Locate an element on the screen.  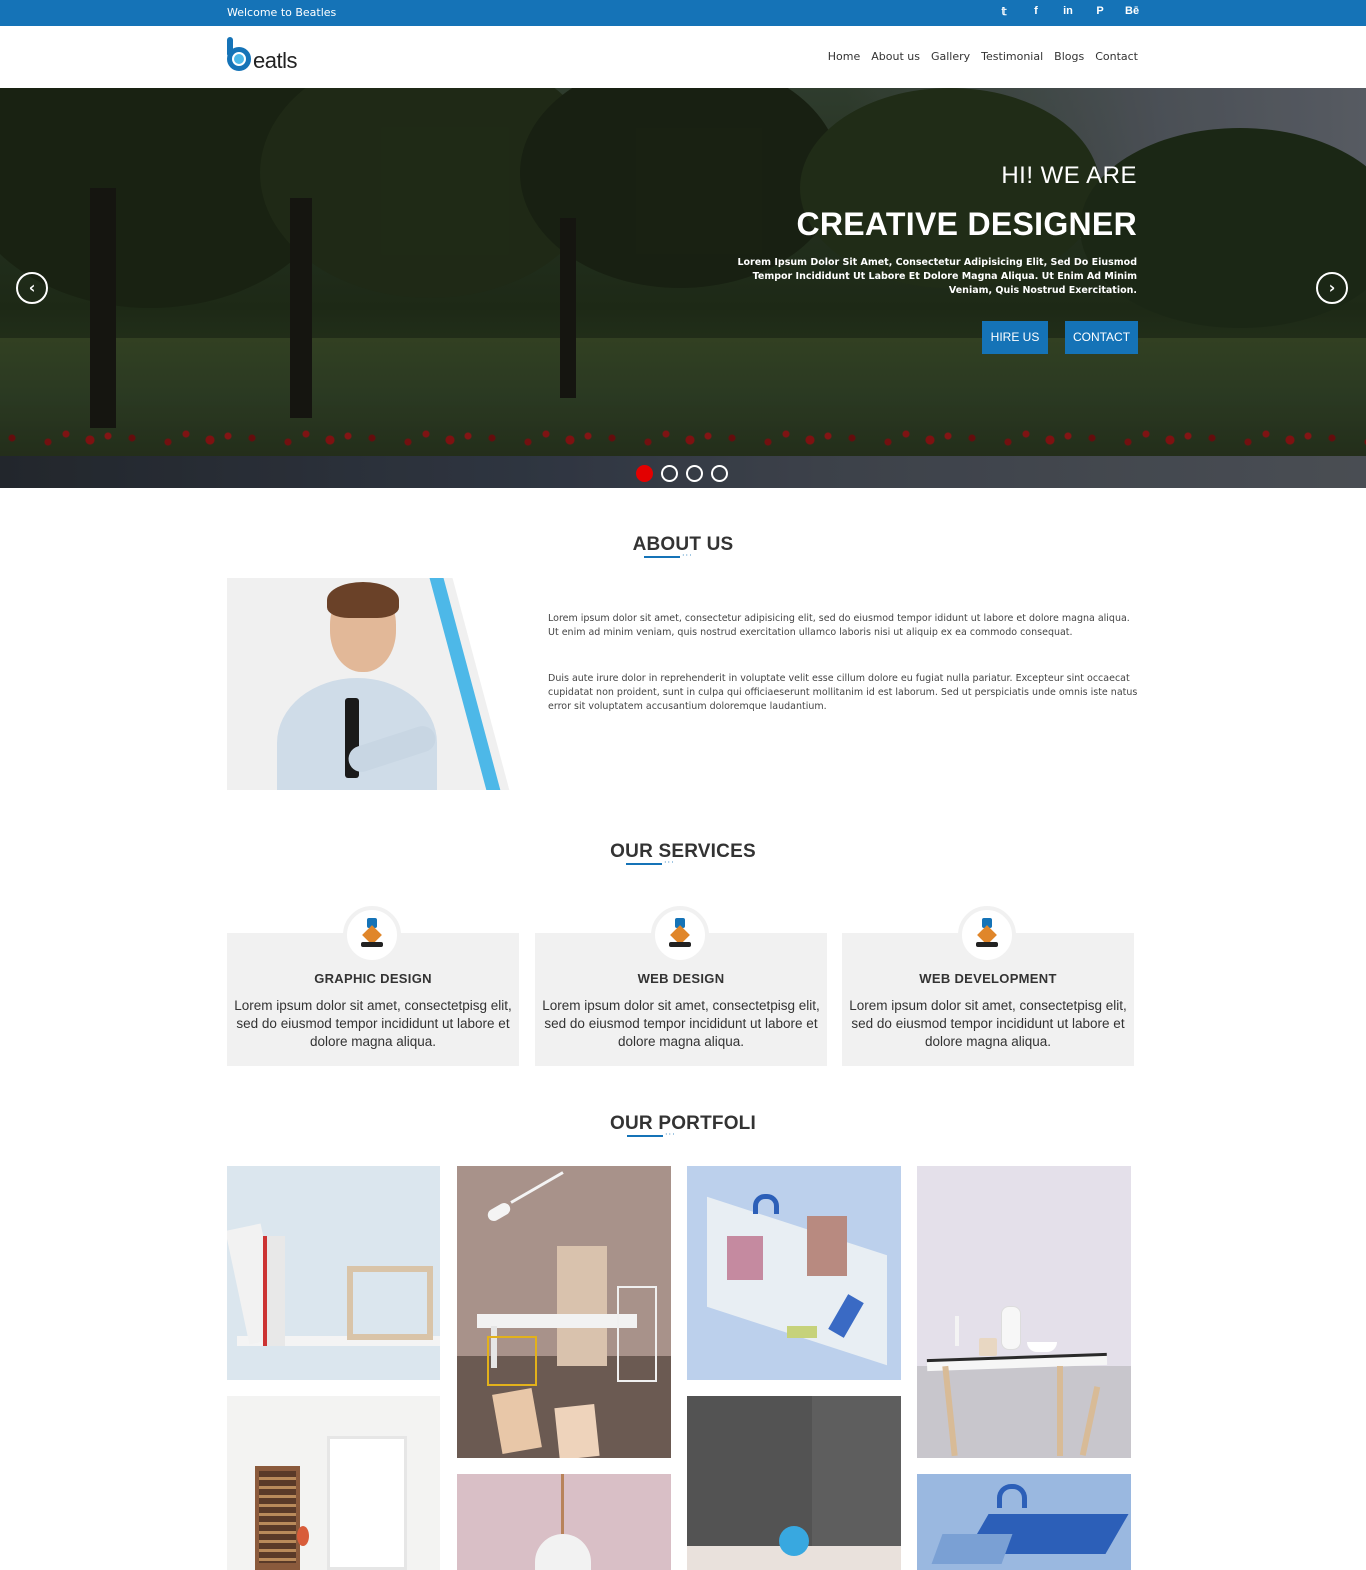
chevron-left-icon: ‹ is located at coordinates (32, 288).